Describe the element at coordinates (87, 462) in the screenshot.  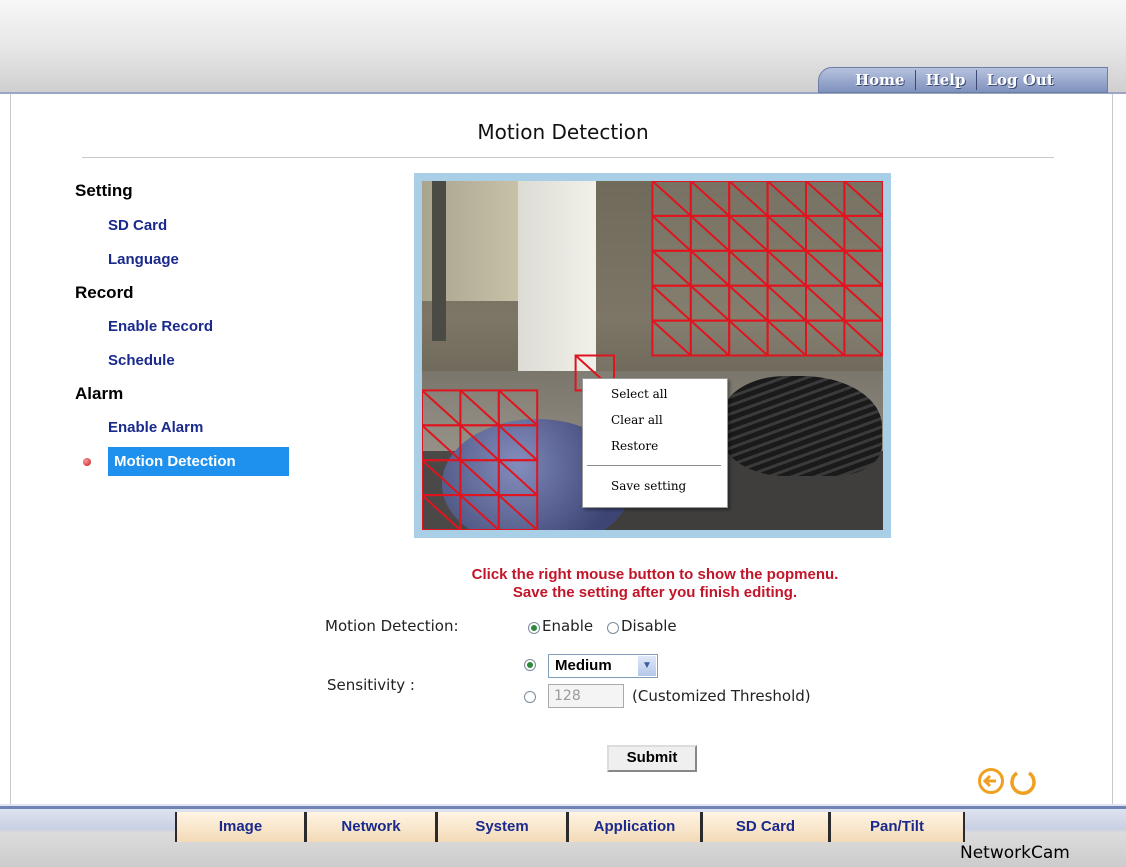
I see `active-bullet-icon` at that location.